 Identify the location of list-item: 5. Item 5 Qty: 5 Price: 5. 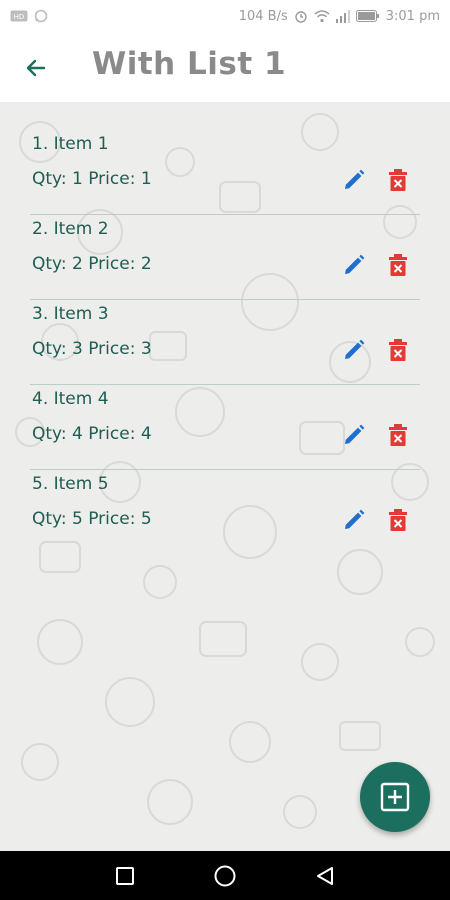
(225, 512).